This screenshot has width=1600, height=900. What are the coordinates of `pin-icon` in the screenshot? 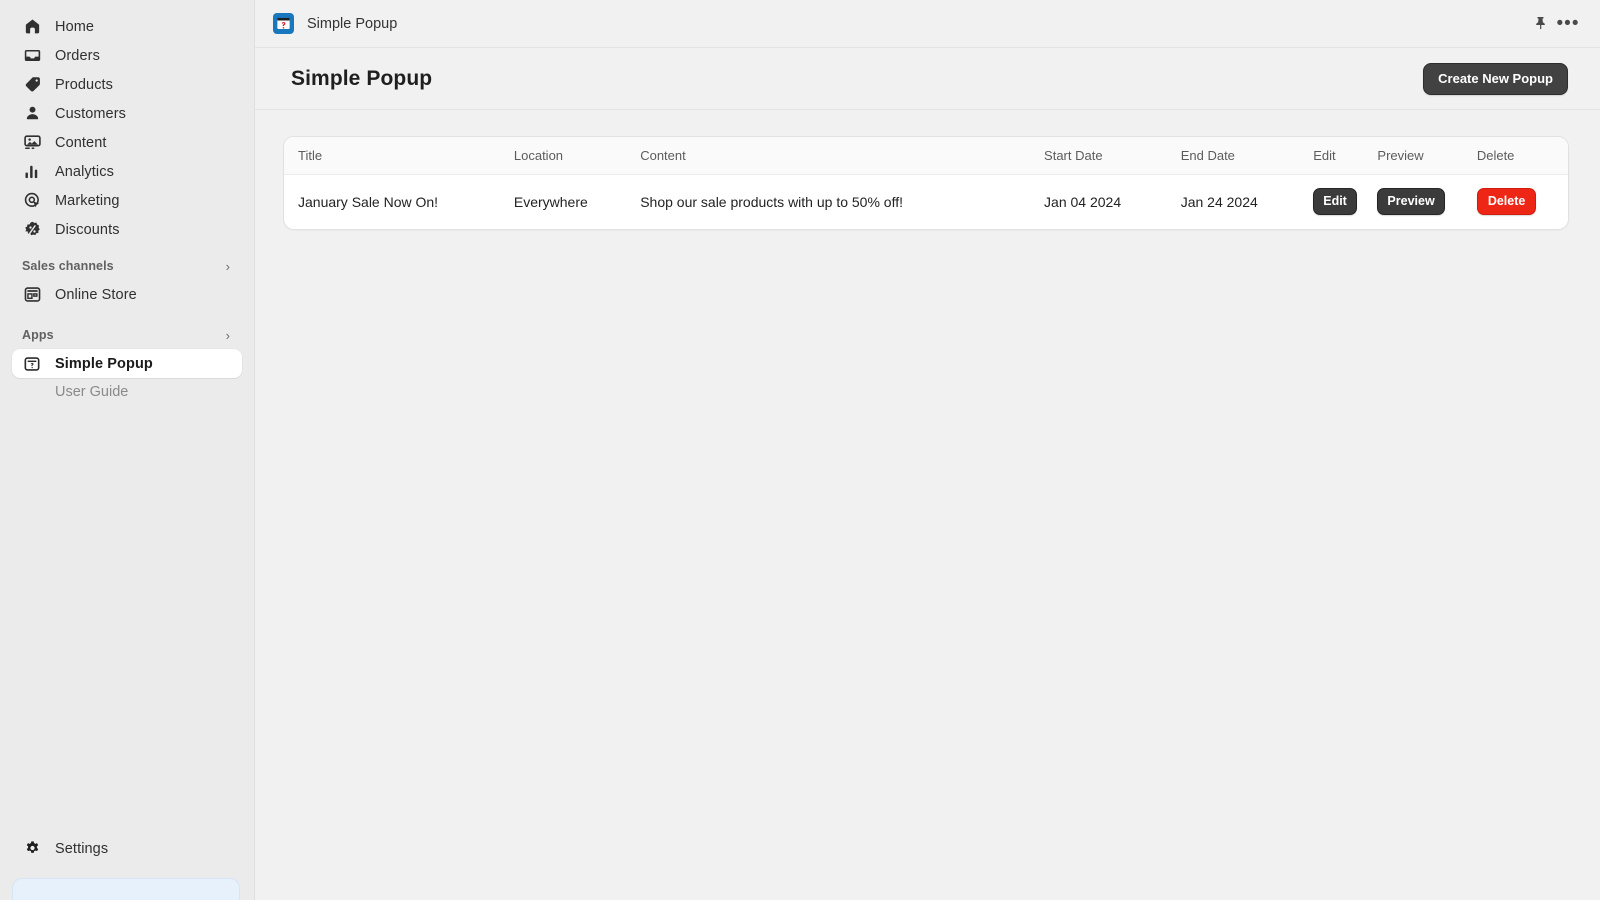 It's located at (1540, 24).